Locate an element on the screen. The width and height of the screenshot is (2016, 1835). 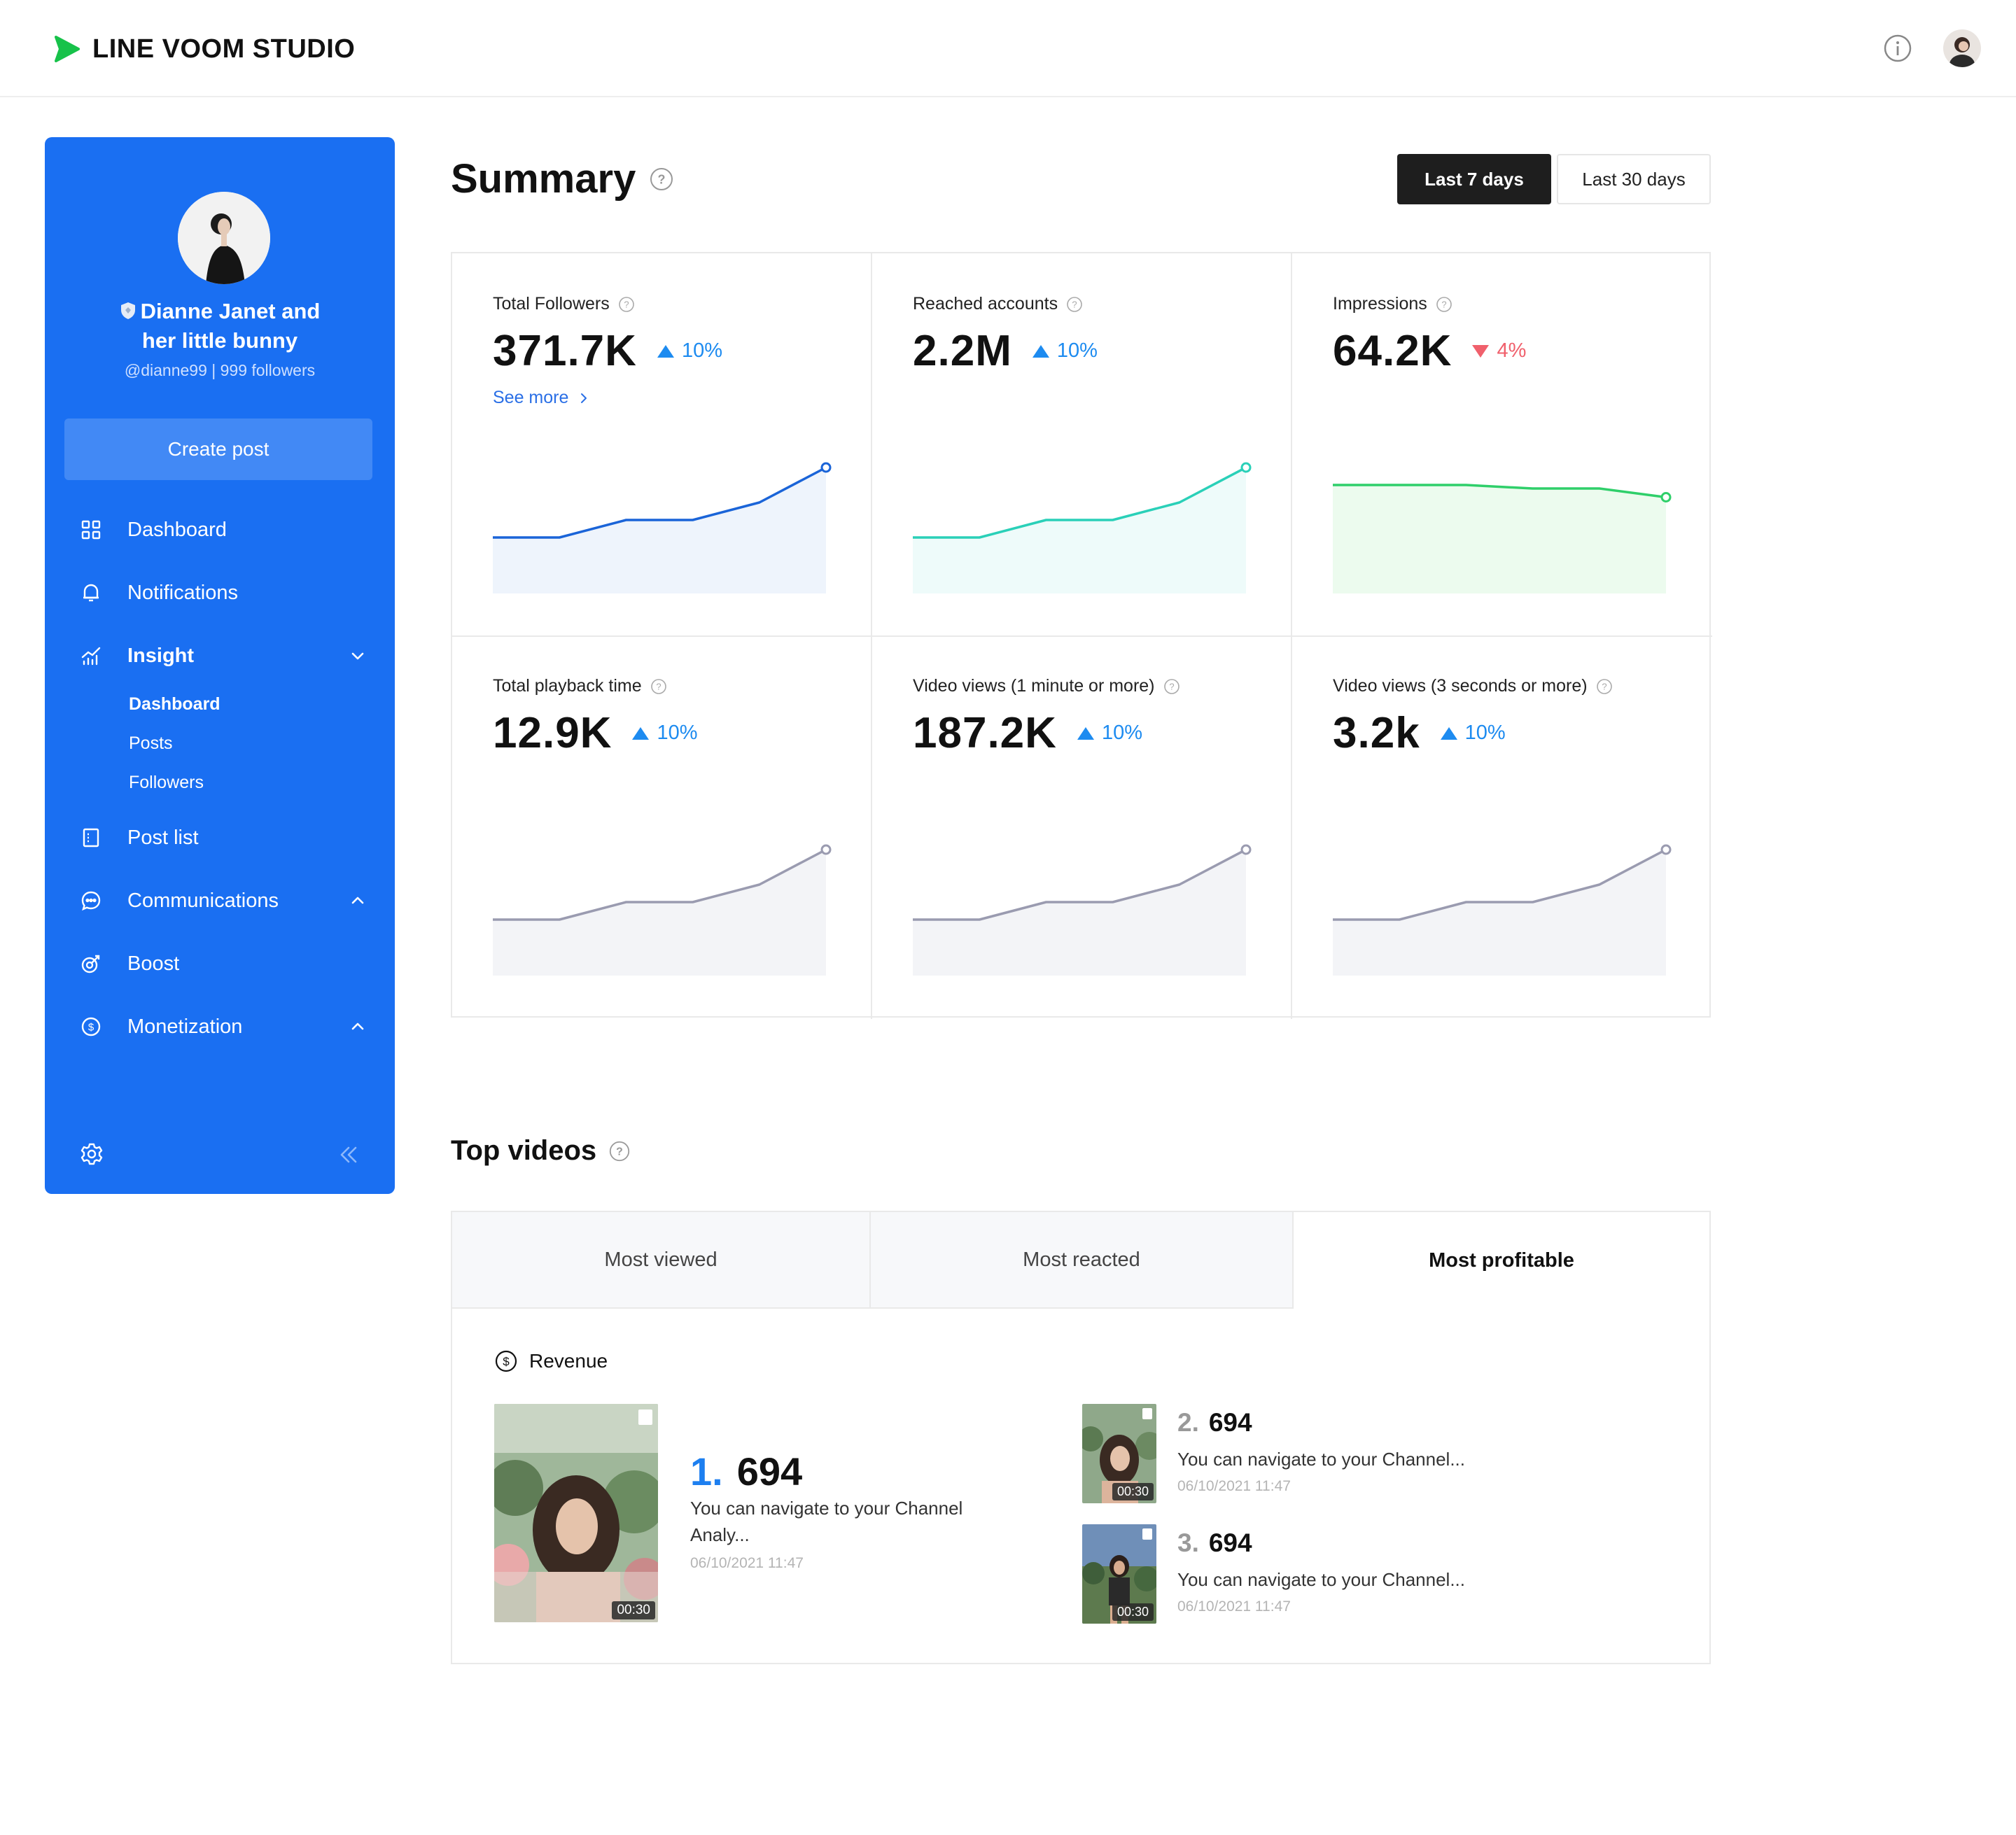
nav-post-list-label: Post list is located at coordinates (163, 837).